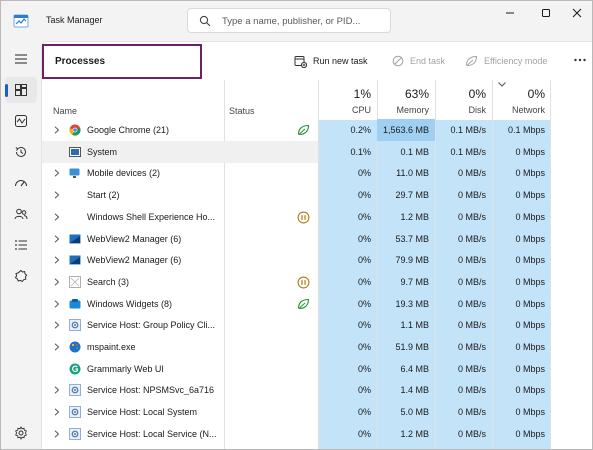 Image resolution: width=593 pixels, height=450 pixels. I want to click on close-button, so click(577, 13).